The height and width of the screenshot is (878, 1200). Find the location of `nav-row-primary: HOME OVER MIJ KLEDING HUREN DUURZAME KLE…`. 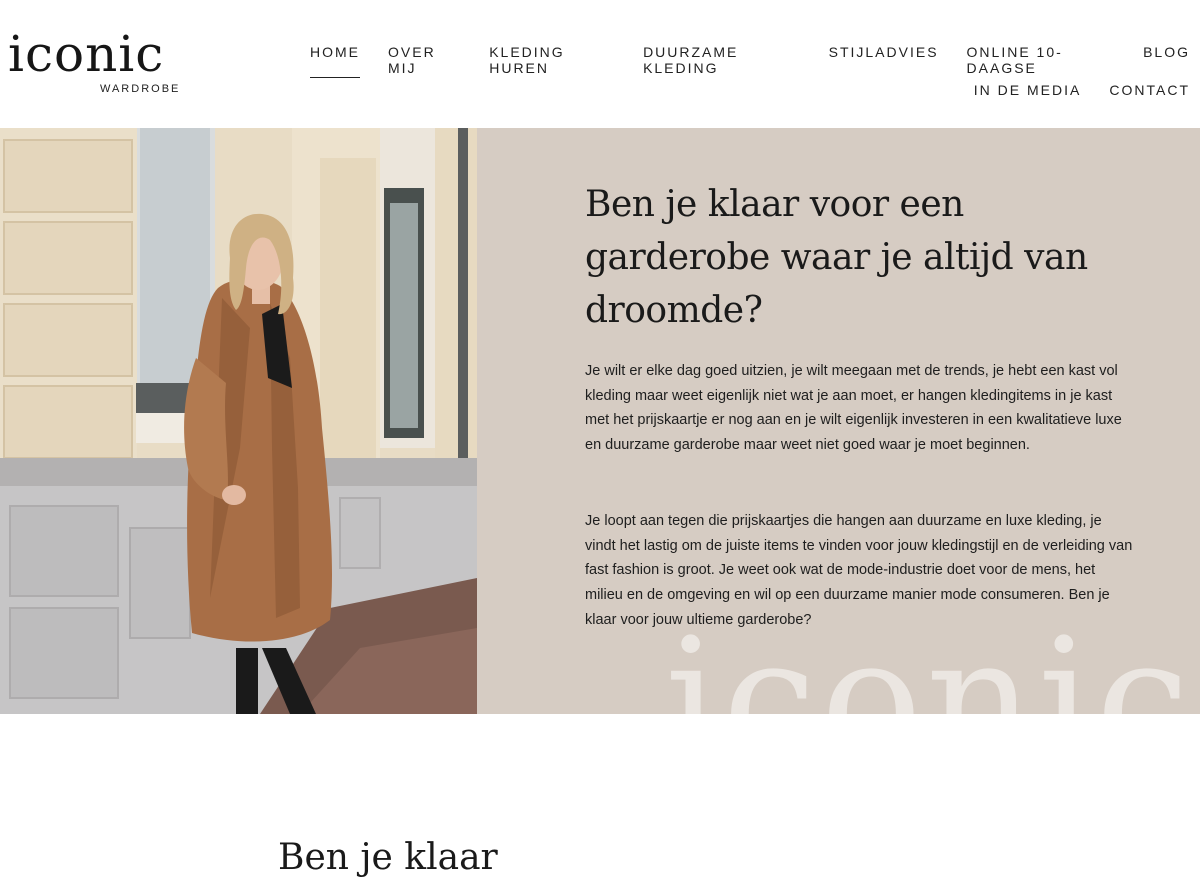

nav-row-primary: HOME OVER MIJ KLEDING HUREN DUURZAME KLE… is located at coordinates (750, 61).